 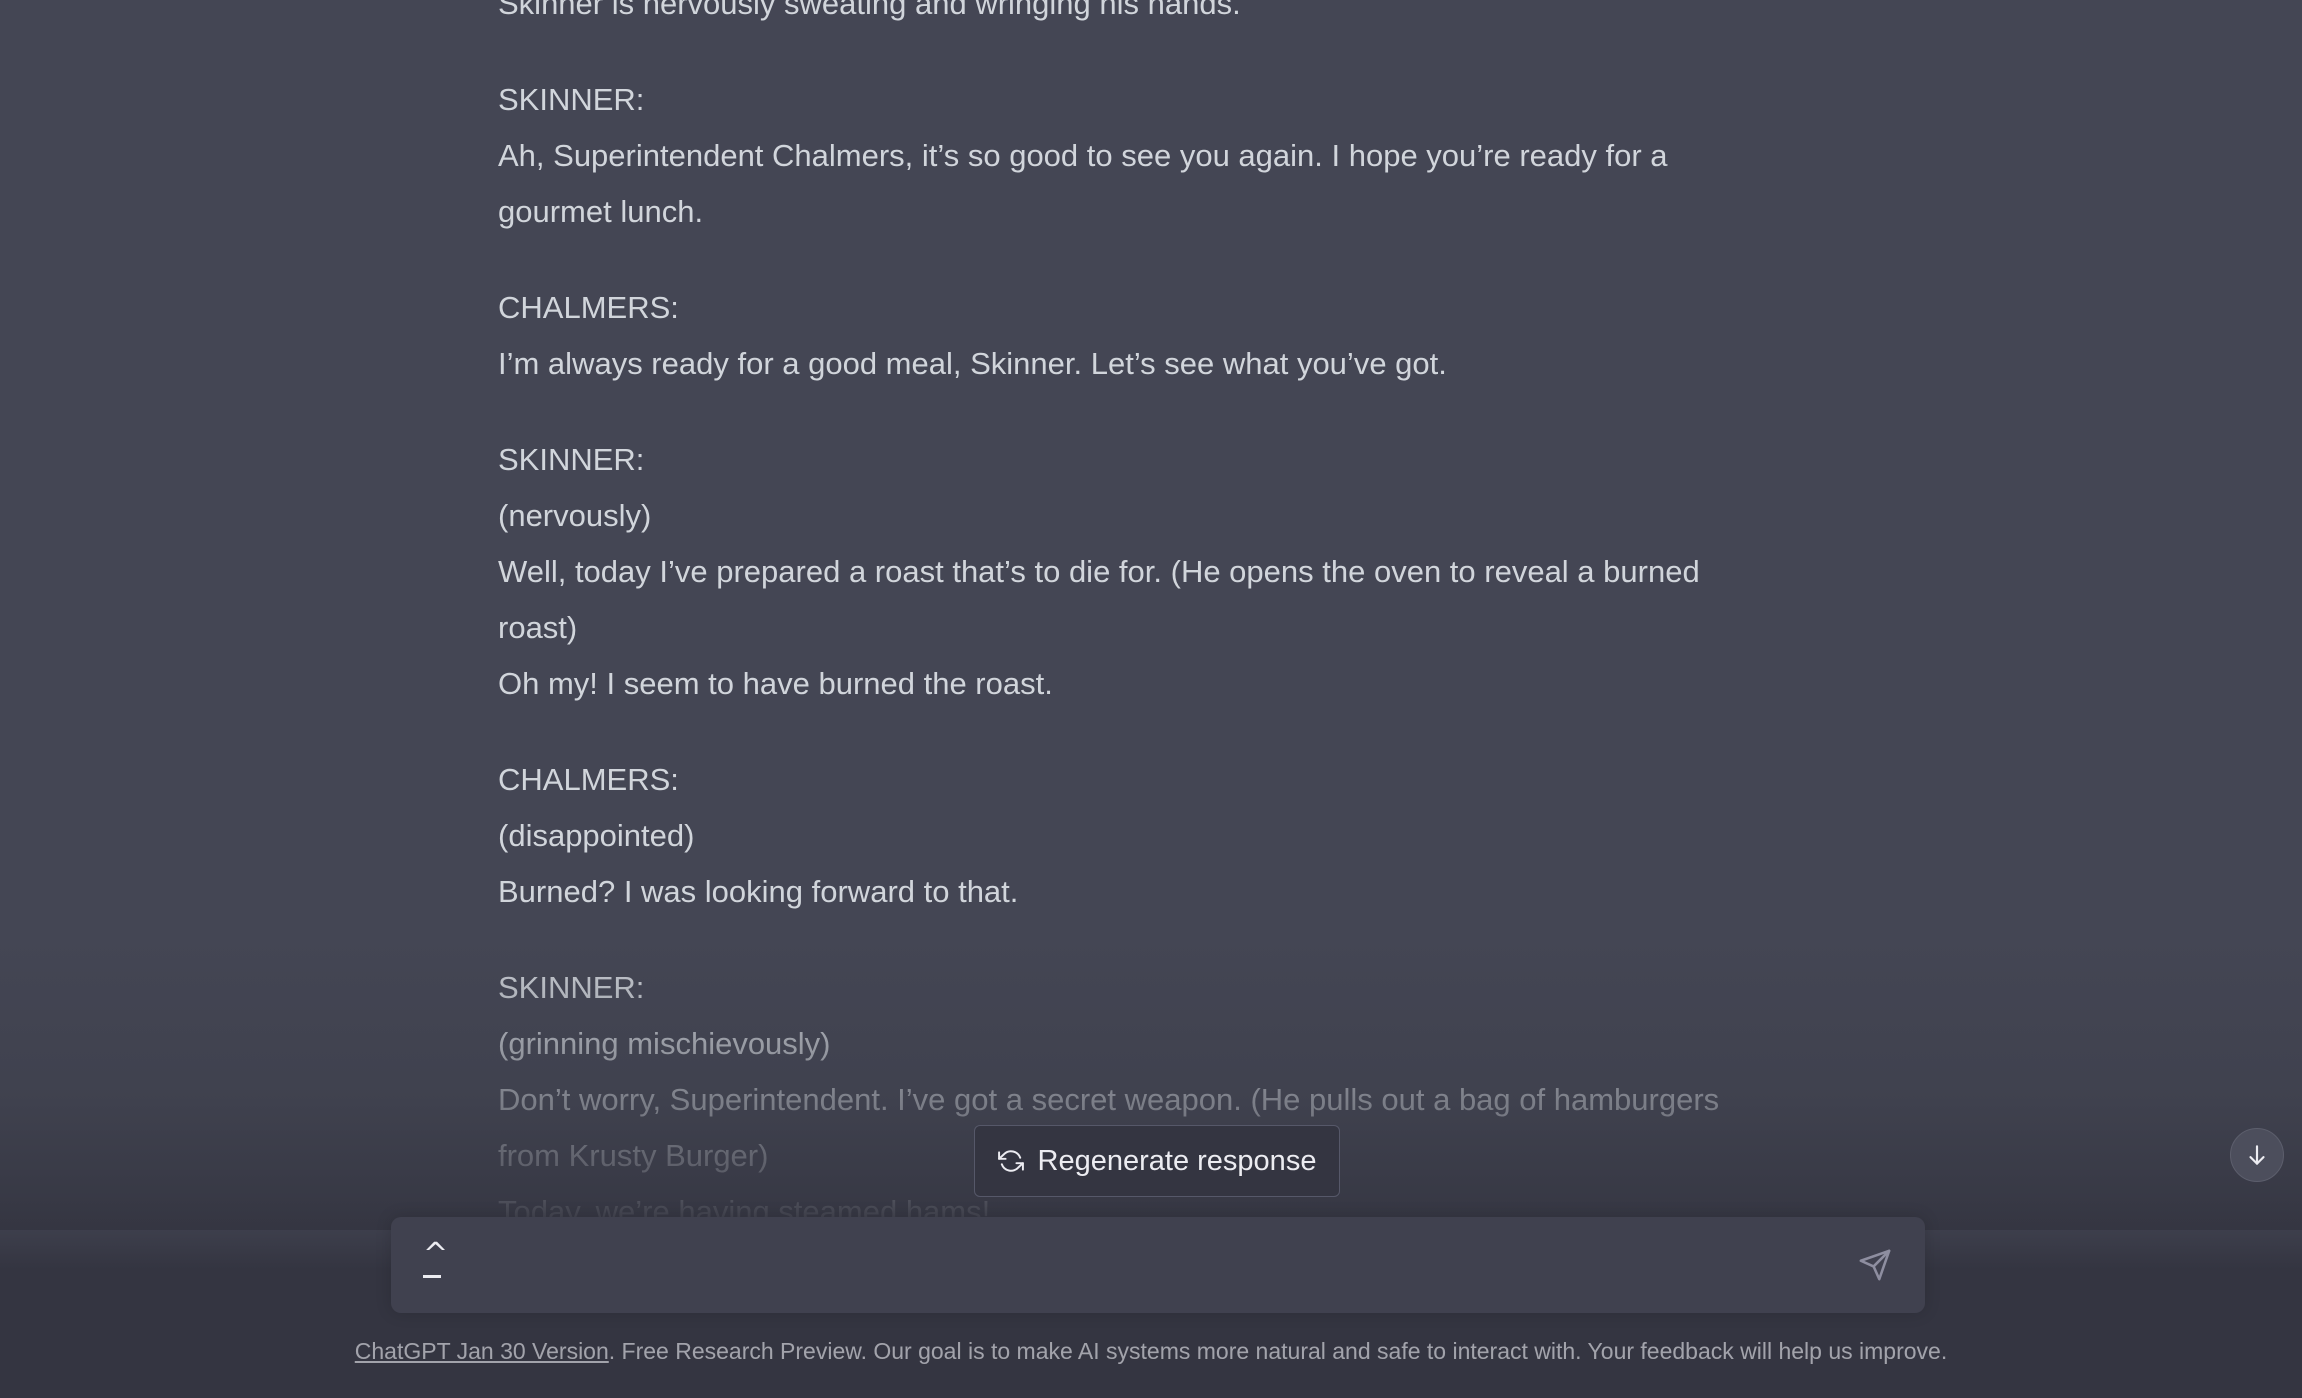 I want to click on stage-direction: (disappointed), so click(x=596, y=835).